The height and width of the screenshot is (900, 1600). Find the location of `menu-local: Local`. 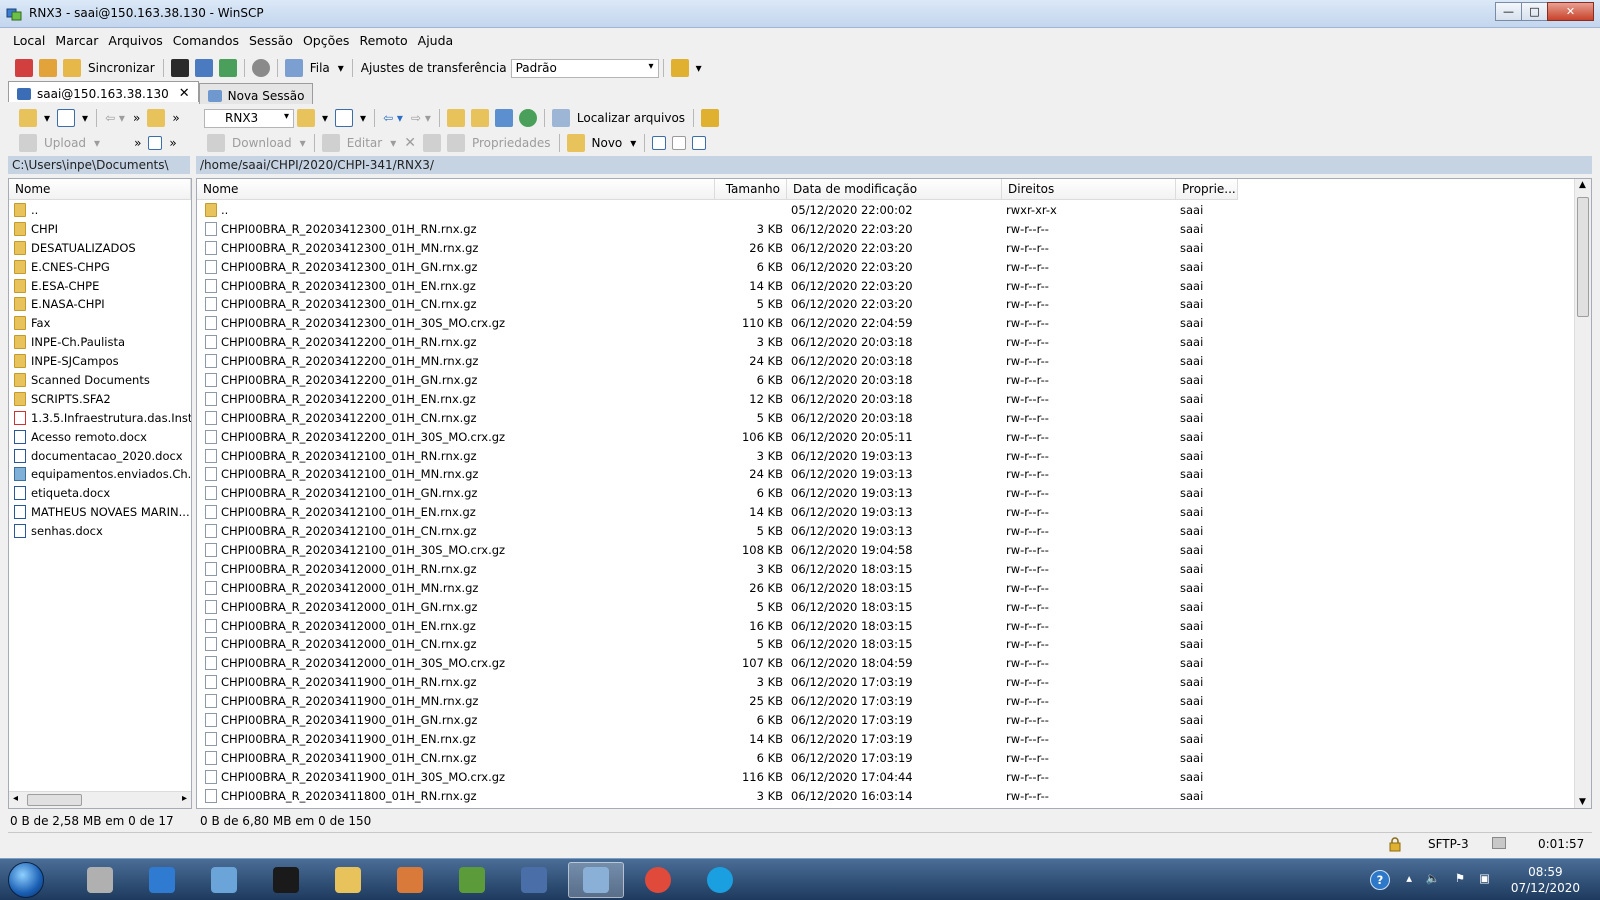

menu-local: Local is located at coordinates (29, 41).